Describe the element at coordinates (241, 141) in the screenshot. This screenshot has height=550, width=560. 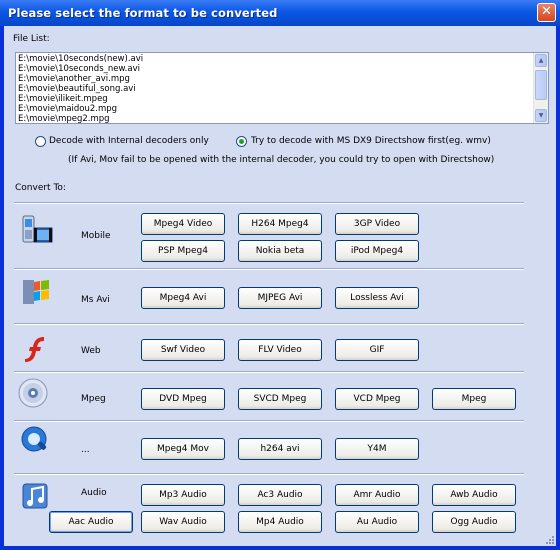
I see `decode-directshow-radio` at that location.